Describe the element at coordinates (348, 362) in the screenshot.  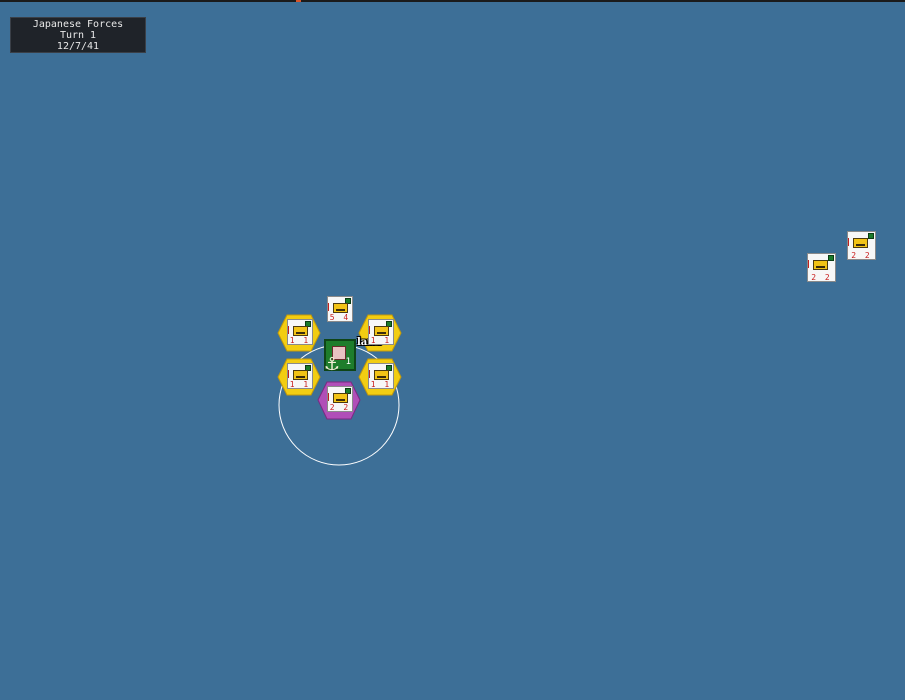
I see `base-number: 1` at that location.